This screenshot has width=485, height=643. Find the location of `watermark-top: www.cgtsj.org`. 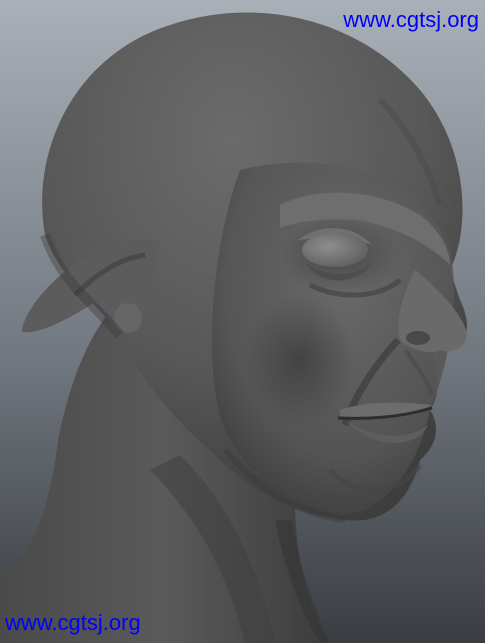

watermark-top: www.cgtsj.org is located at coordinates (411, 19).